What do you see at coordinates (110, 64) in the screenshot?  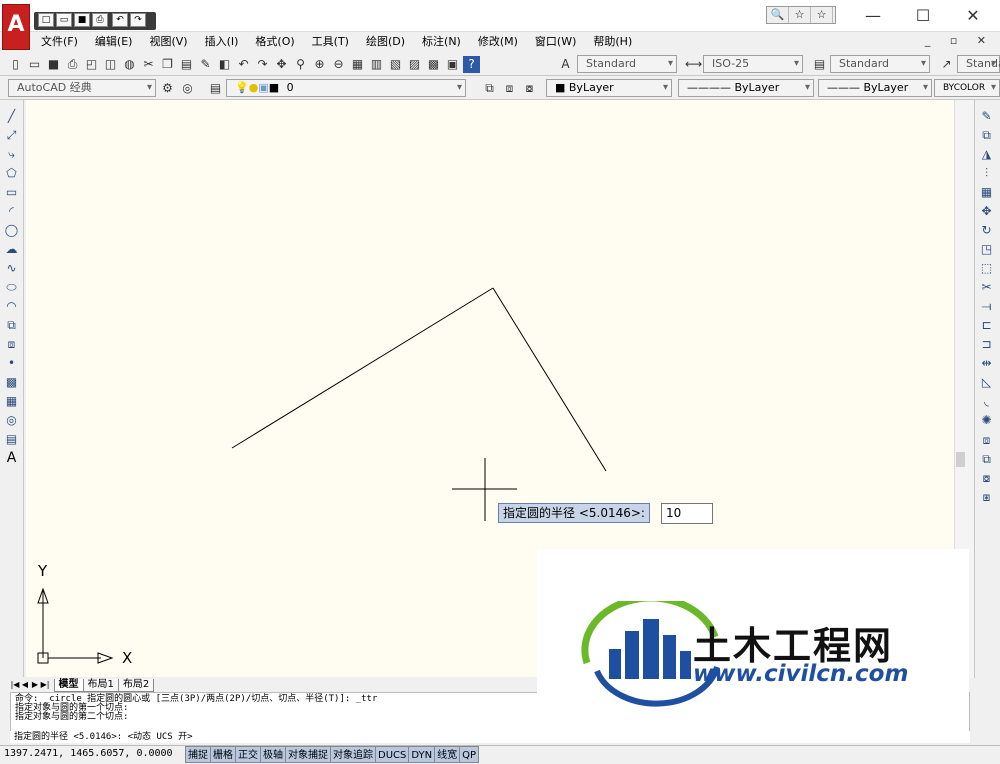 I see `publish-icon: ◫` at bounding box center [110, 64].